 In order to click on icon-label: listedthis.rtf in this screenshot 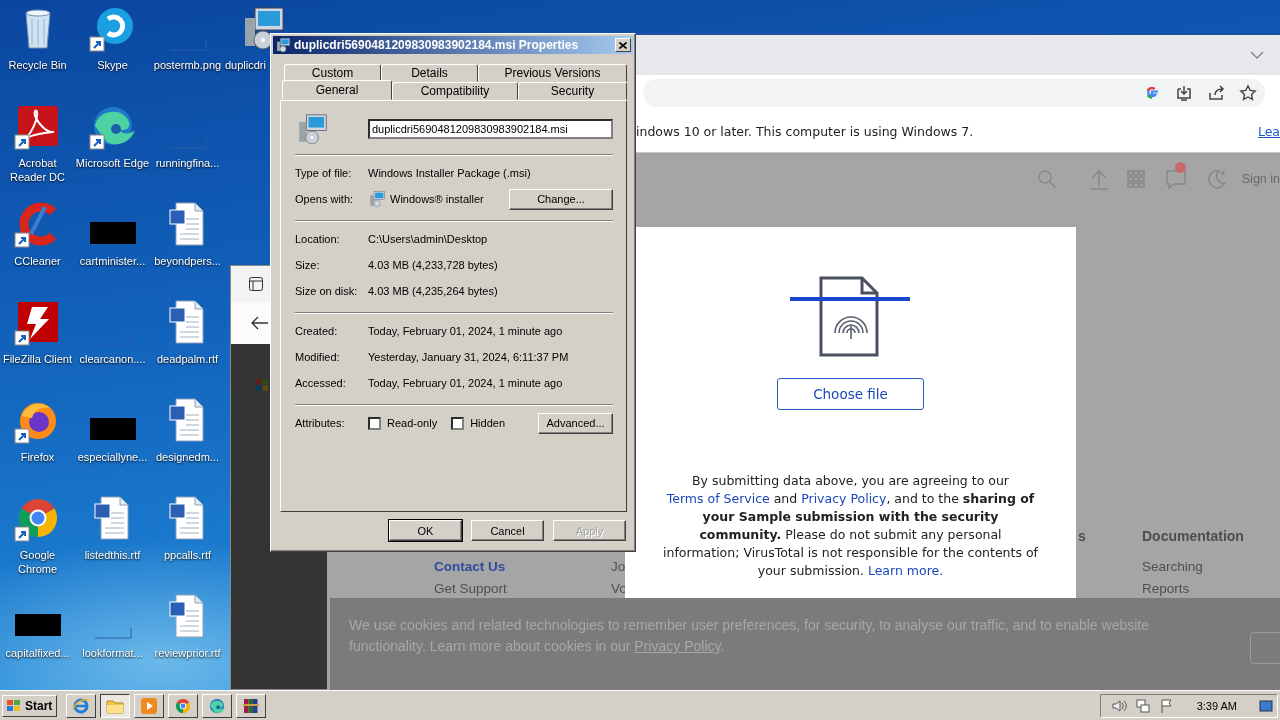, I will do `click(112, 555)`.